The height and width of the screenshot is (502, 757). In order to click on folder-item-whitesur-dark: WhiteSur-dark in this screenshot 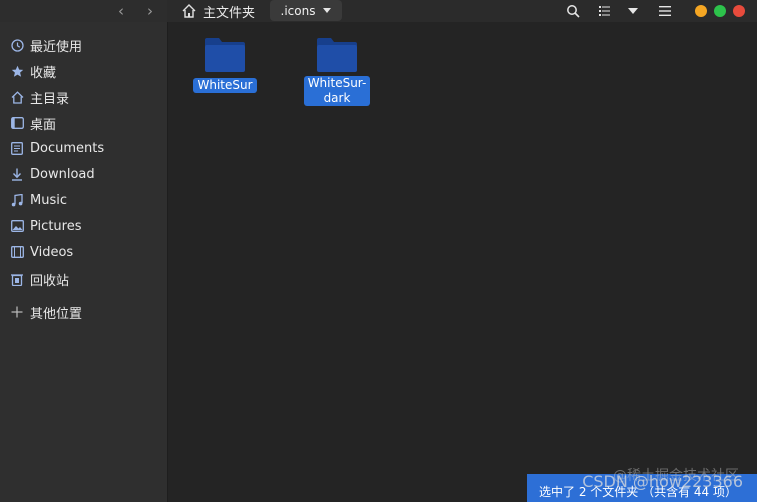, I will do `click(337, 71)`.